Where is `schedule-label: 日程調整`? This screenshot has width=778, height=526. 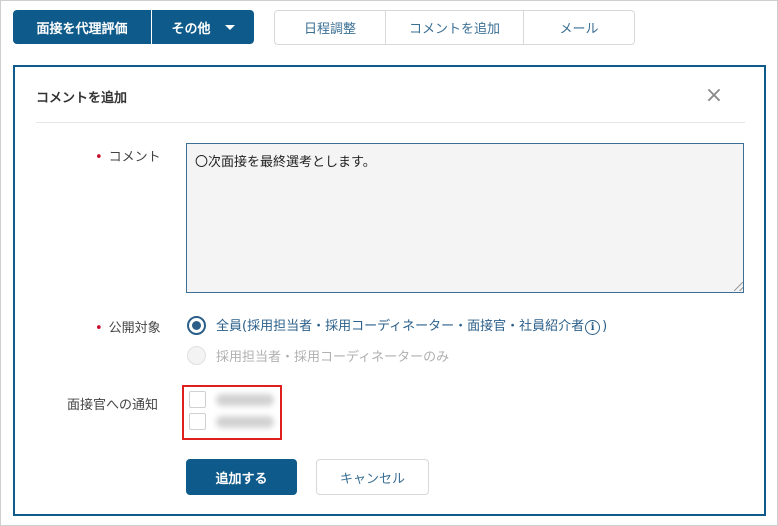
schedule-label: 日程調整 is located at coordinates (329, 29).